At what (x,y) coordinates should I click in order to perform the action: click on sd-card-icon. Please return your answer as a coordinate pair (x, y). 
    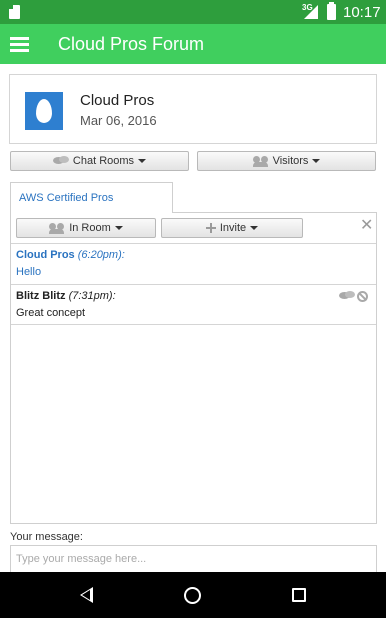
    Looking at the image, I should click on (14, 12).